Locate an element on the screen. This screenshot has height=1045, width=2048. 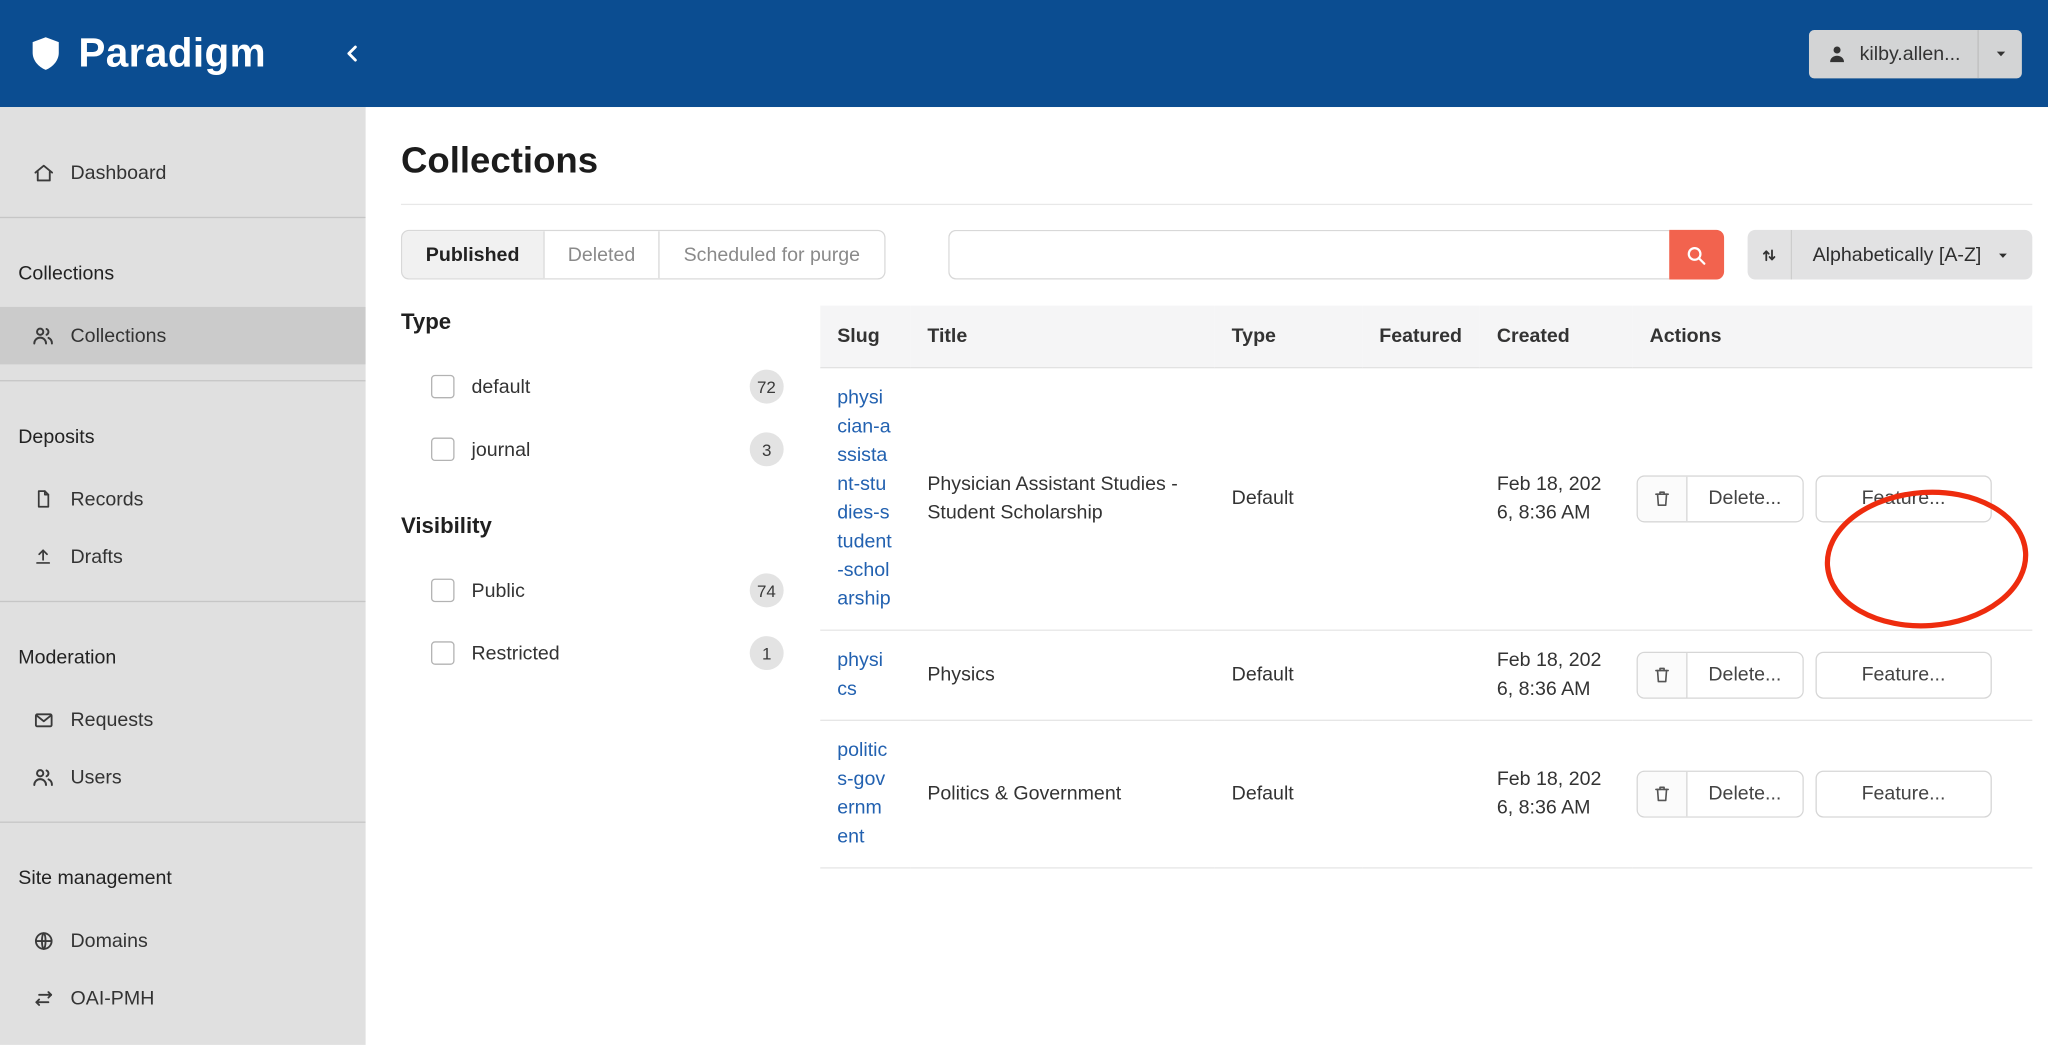
count-badge: 1 is located at coordinates (766, 653).